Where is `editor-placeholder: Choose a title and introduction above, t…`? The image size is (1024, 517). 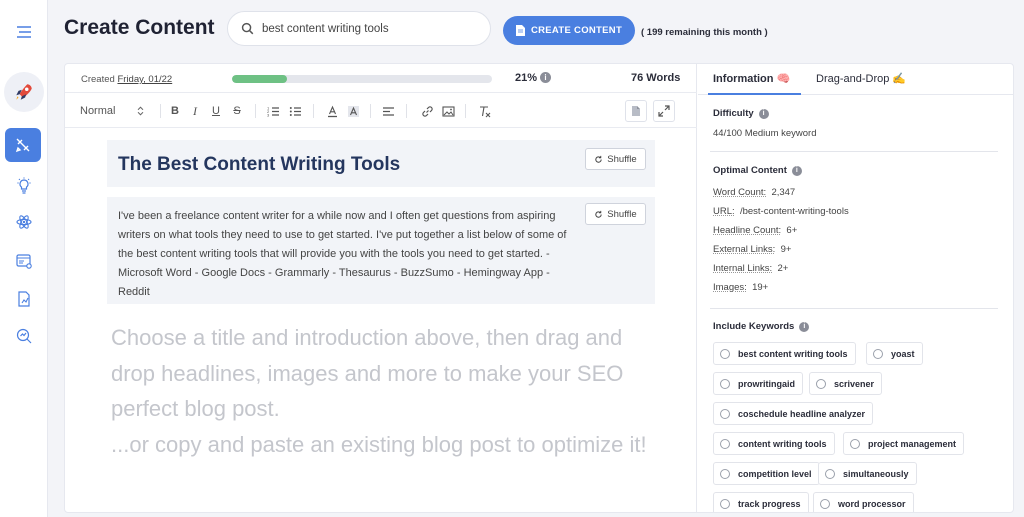
editor-placeholder: Choose a title and introduction above, t… is located at coordinates (383, 391).